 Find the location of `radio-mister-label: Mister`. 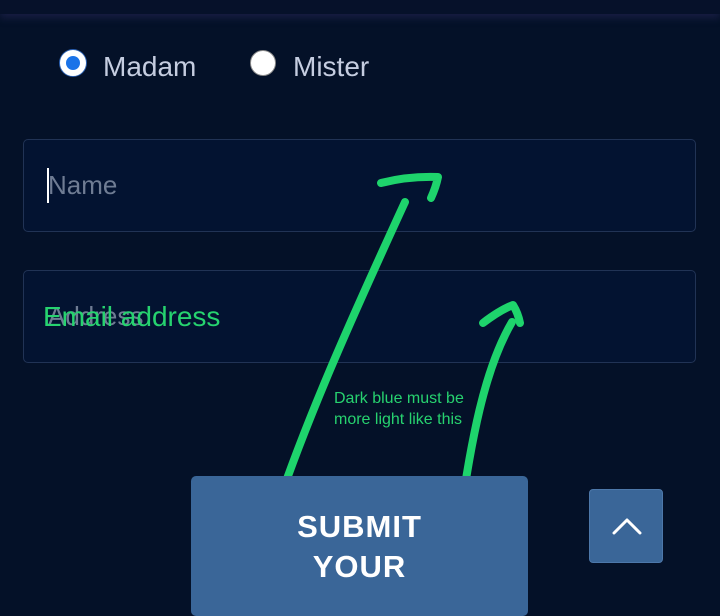

radio-mister-label: Mister is located at coordinates (331, 66).